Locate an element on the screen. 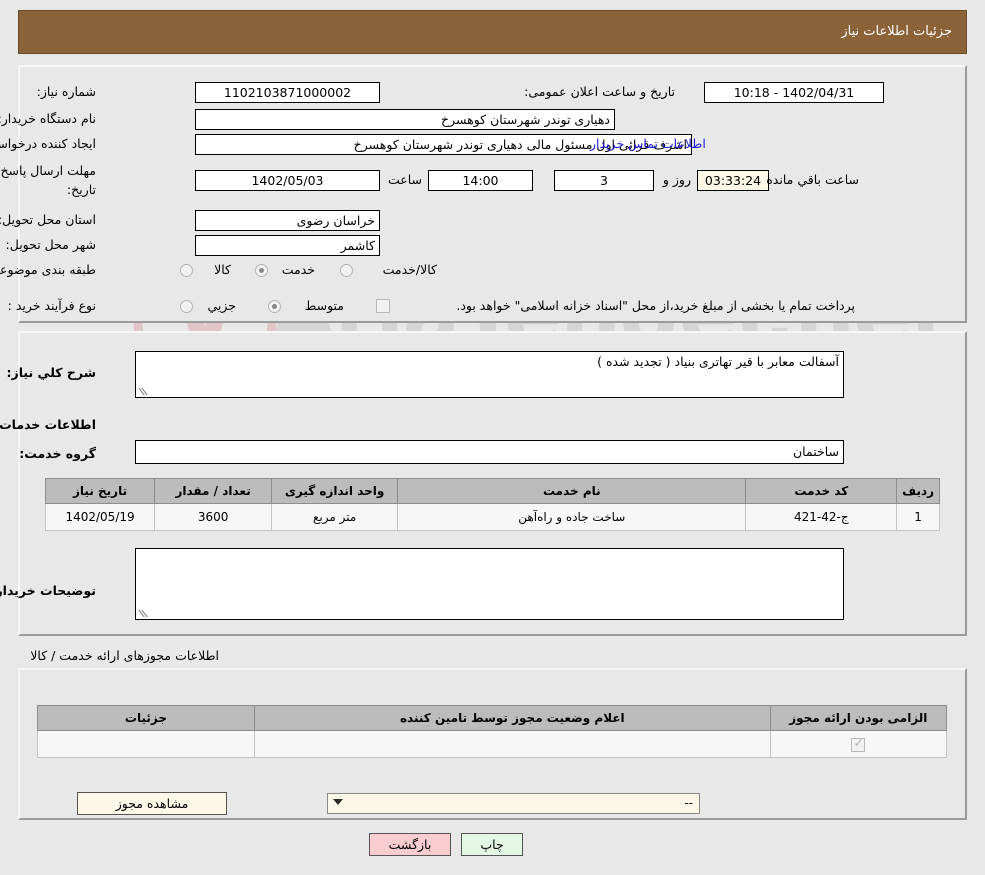 The image size is (985, 875). public-announce-label: تاریخ و ساعت اعلان عمومی: is located at coordinates (599, 91).